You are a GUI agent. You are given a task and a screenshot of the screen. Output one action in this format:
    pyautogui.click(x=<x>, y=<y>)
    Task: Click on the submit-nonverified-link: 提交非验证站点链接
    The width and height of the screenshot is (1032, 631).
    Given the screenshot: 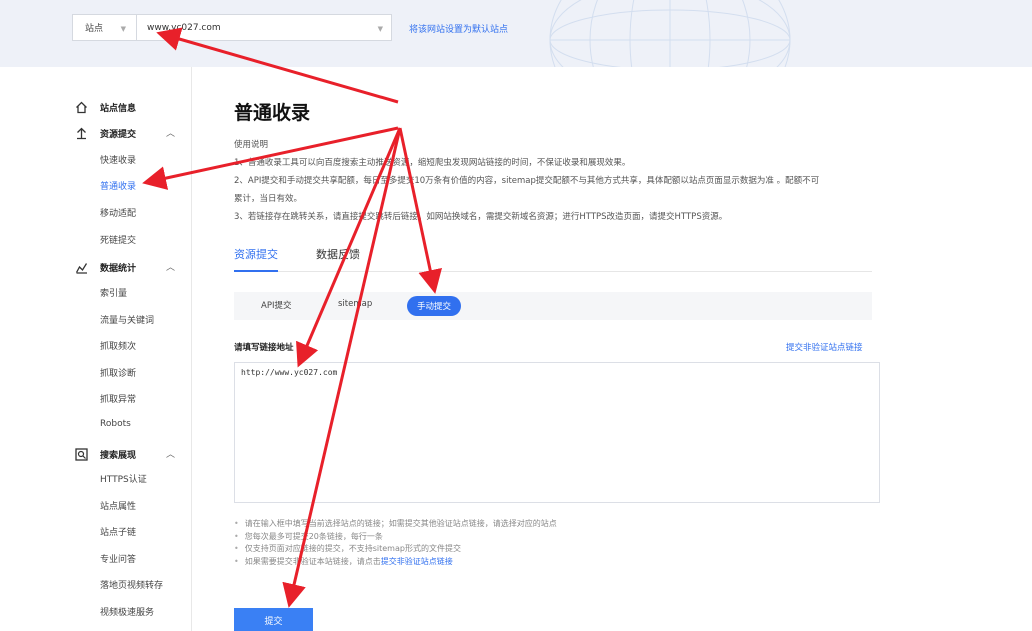 What is the action you would take?
    pyautogui.click(x=824, y=347)
    